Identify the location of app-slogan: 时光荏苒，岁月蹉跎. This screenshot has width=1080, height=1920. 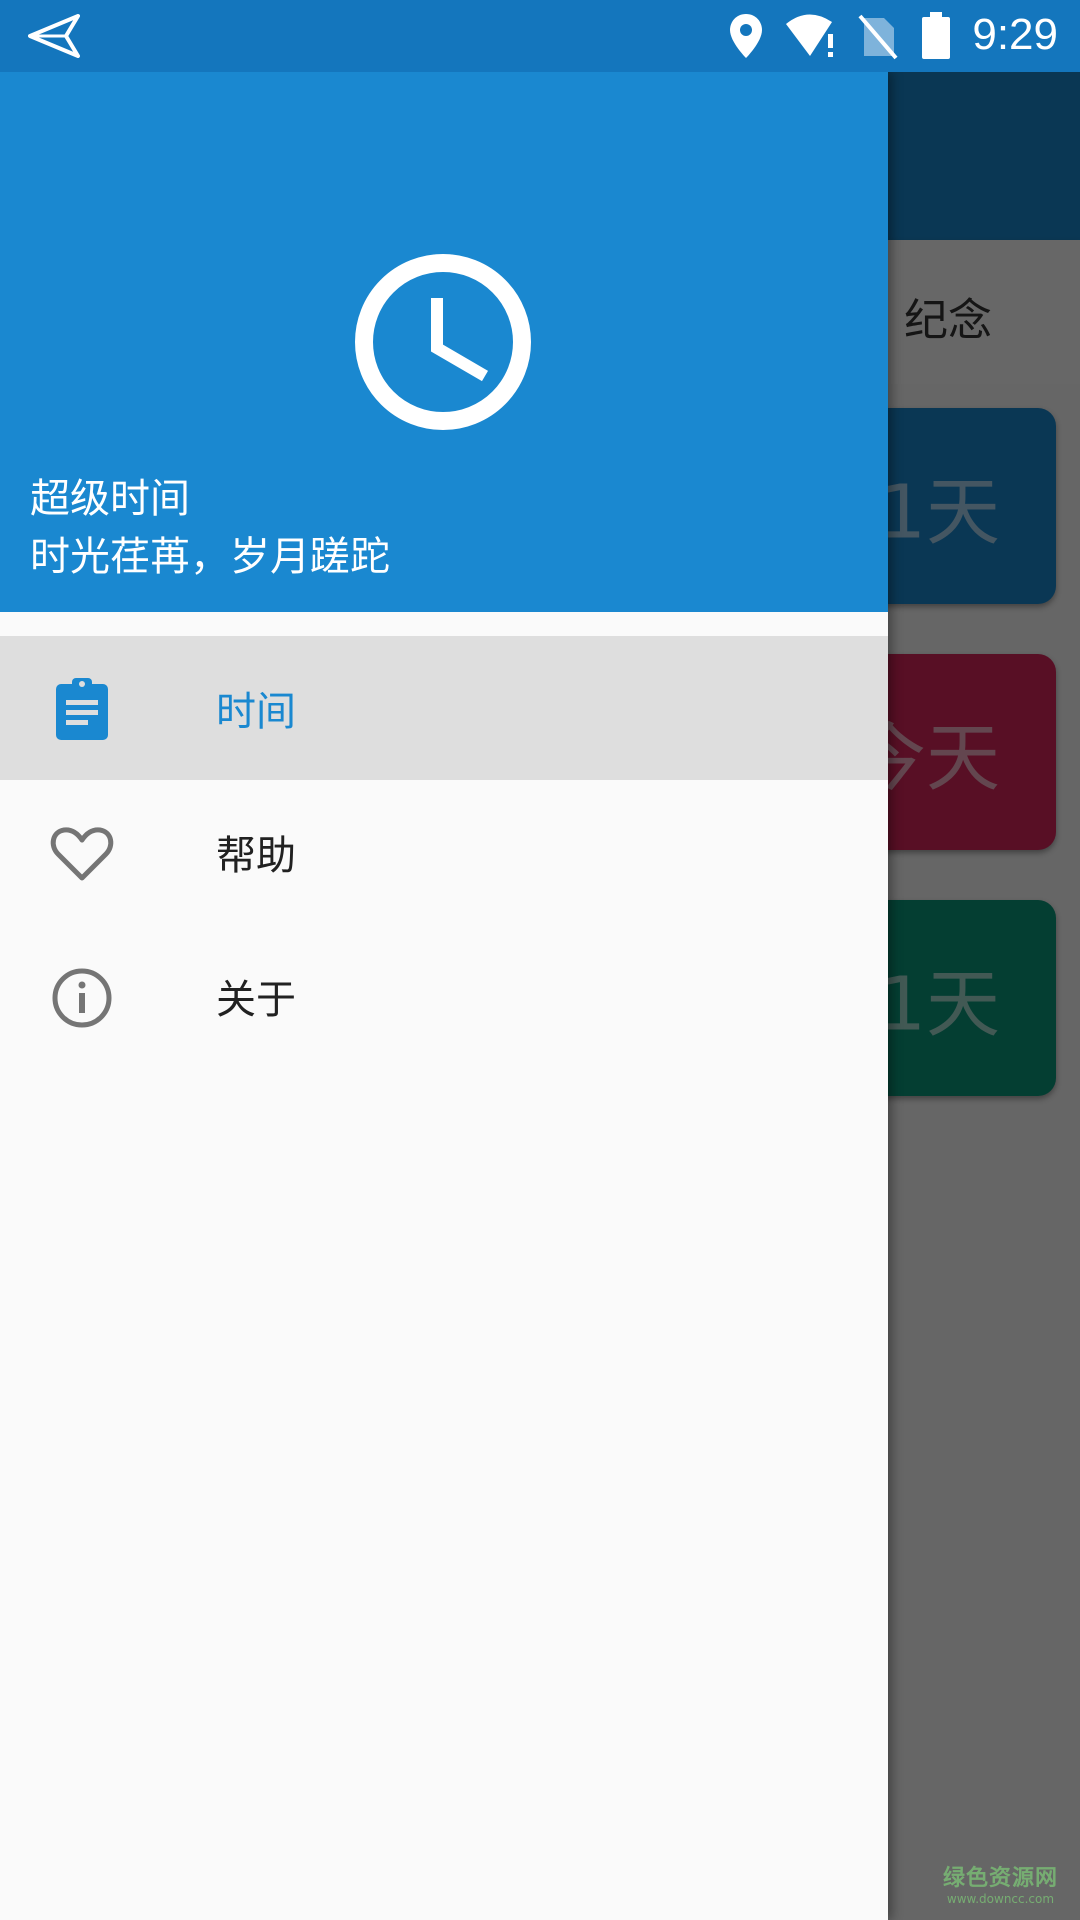
(210, 557).